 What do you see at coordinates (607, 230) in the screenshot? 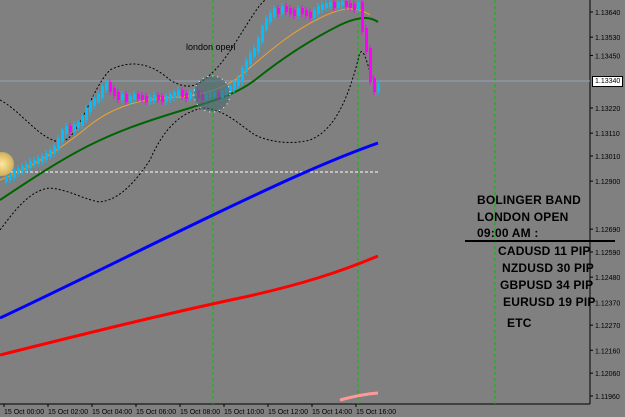
I see `price-tick-label: 1.12690` at bounding box center [607, 230].